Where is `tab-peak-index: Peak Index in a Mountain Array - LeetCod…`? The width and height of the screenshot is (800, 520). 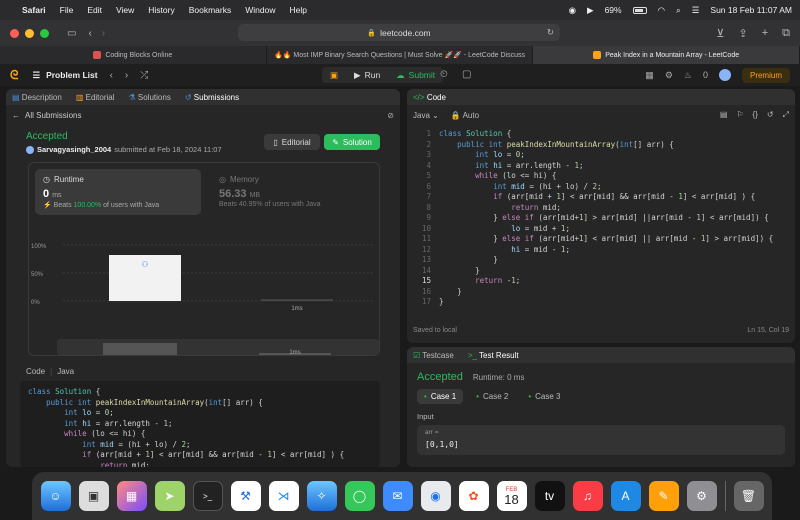 tab-peak-index: Peak Index in a Mountain Array - LeetCod… is located at coordinates (666, 55).